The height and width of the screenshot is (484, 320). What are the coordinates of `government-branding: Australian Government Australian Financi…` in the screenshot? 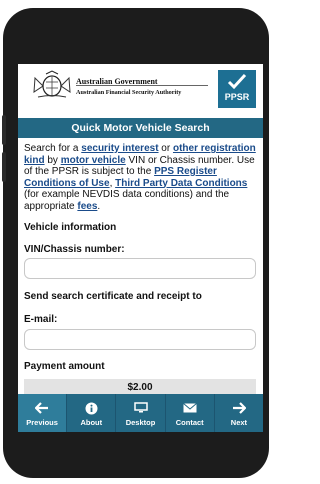 It's located at (128, 87).